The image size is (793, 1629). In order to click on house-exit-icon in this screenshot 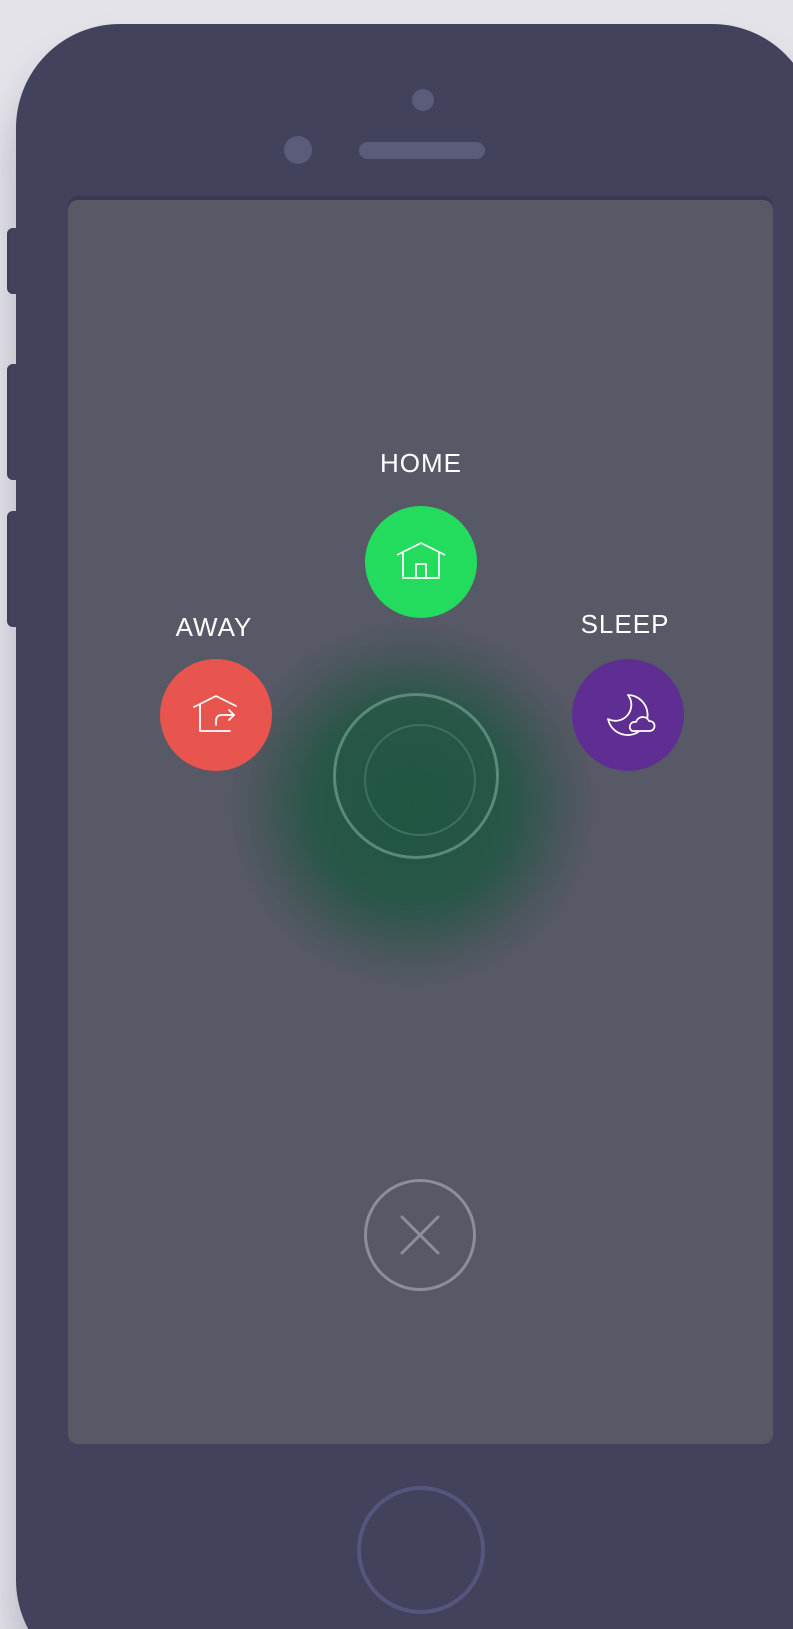, I will do `click(215, 713)`.